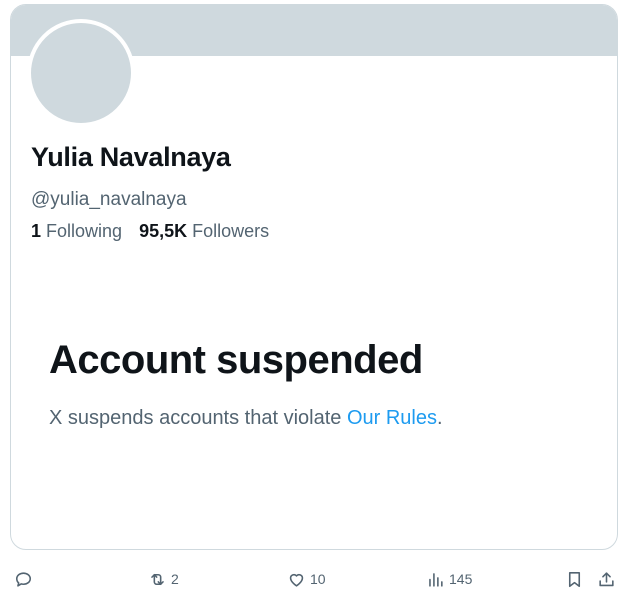 This screenshot has width=624, height=605. I want to click on suspended-title: Account suspended, so click(236, 360).